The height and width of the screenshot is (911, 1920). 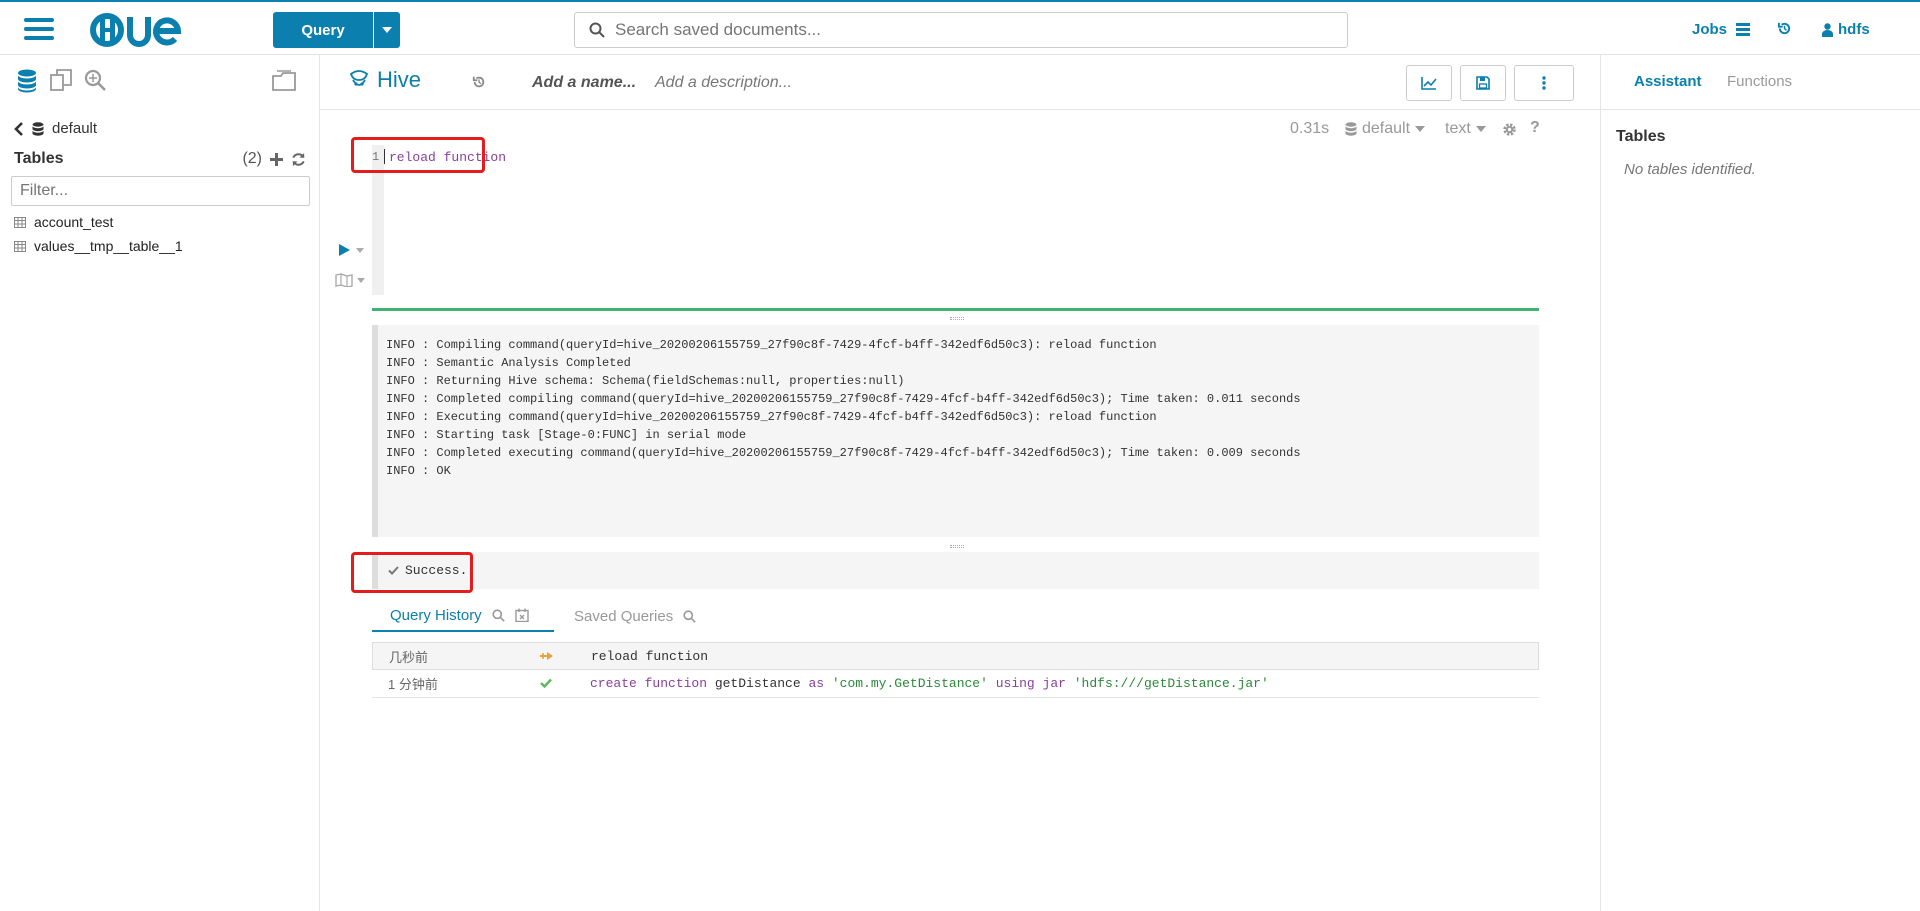 I want to click on save-icon, so click(x=1483, y=83).